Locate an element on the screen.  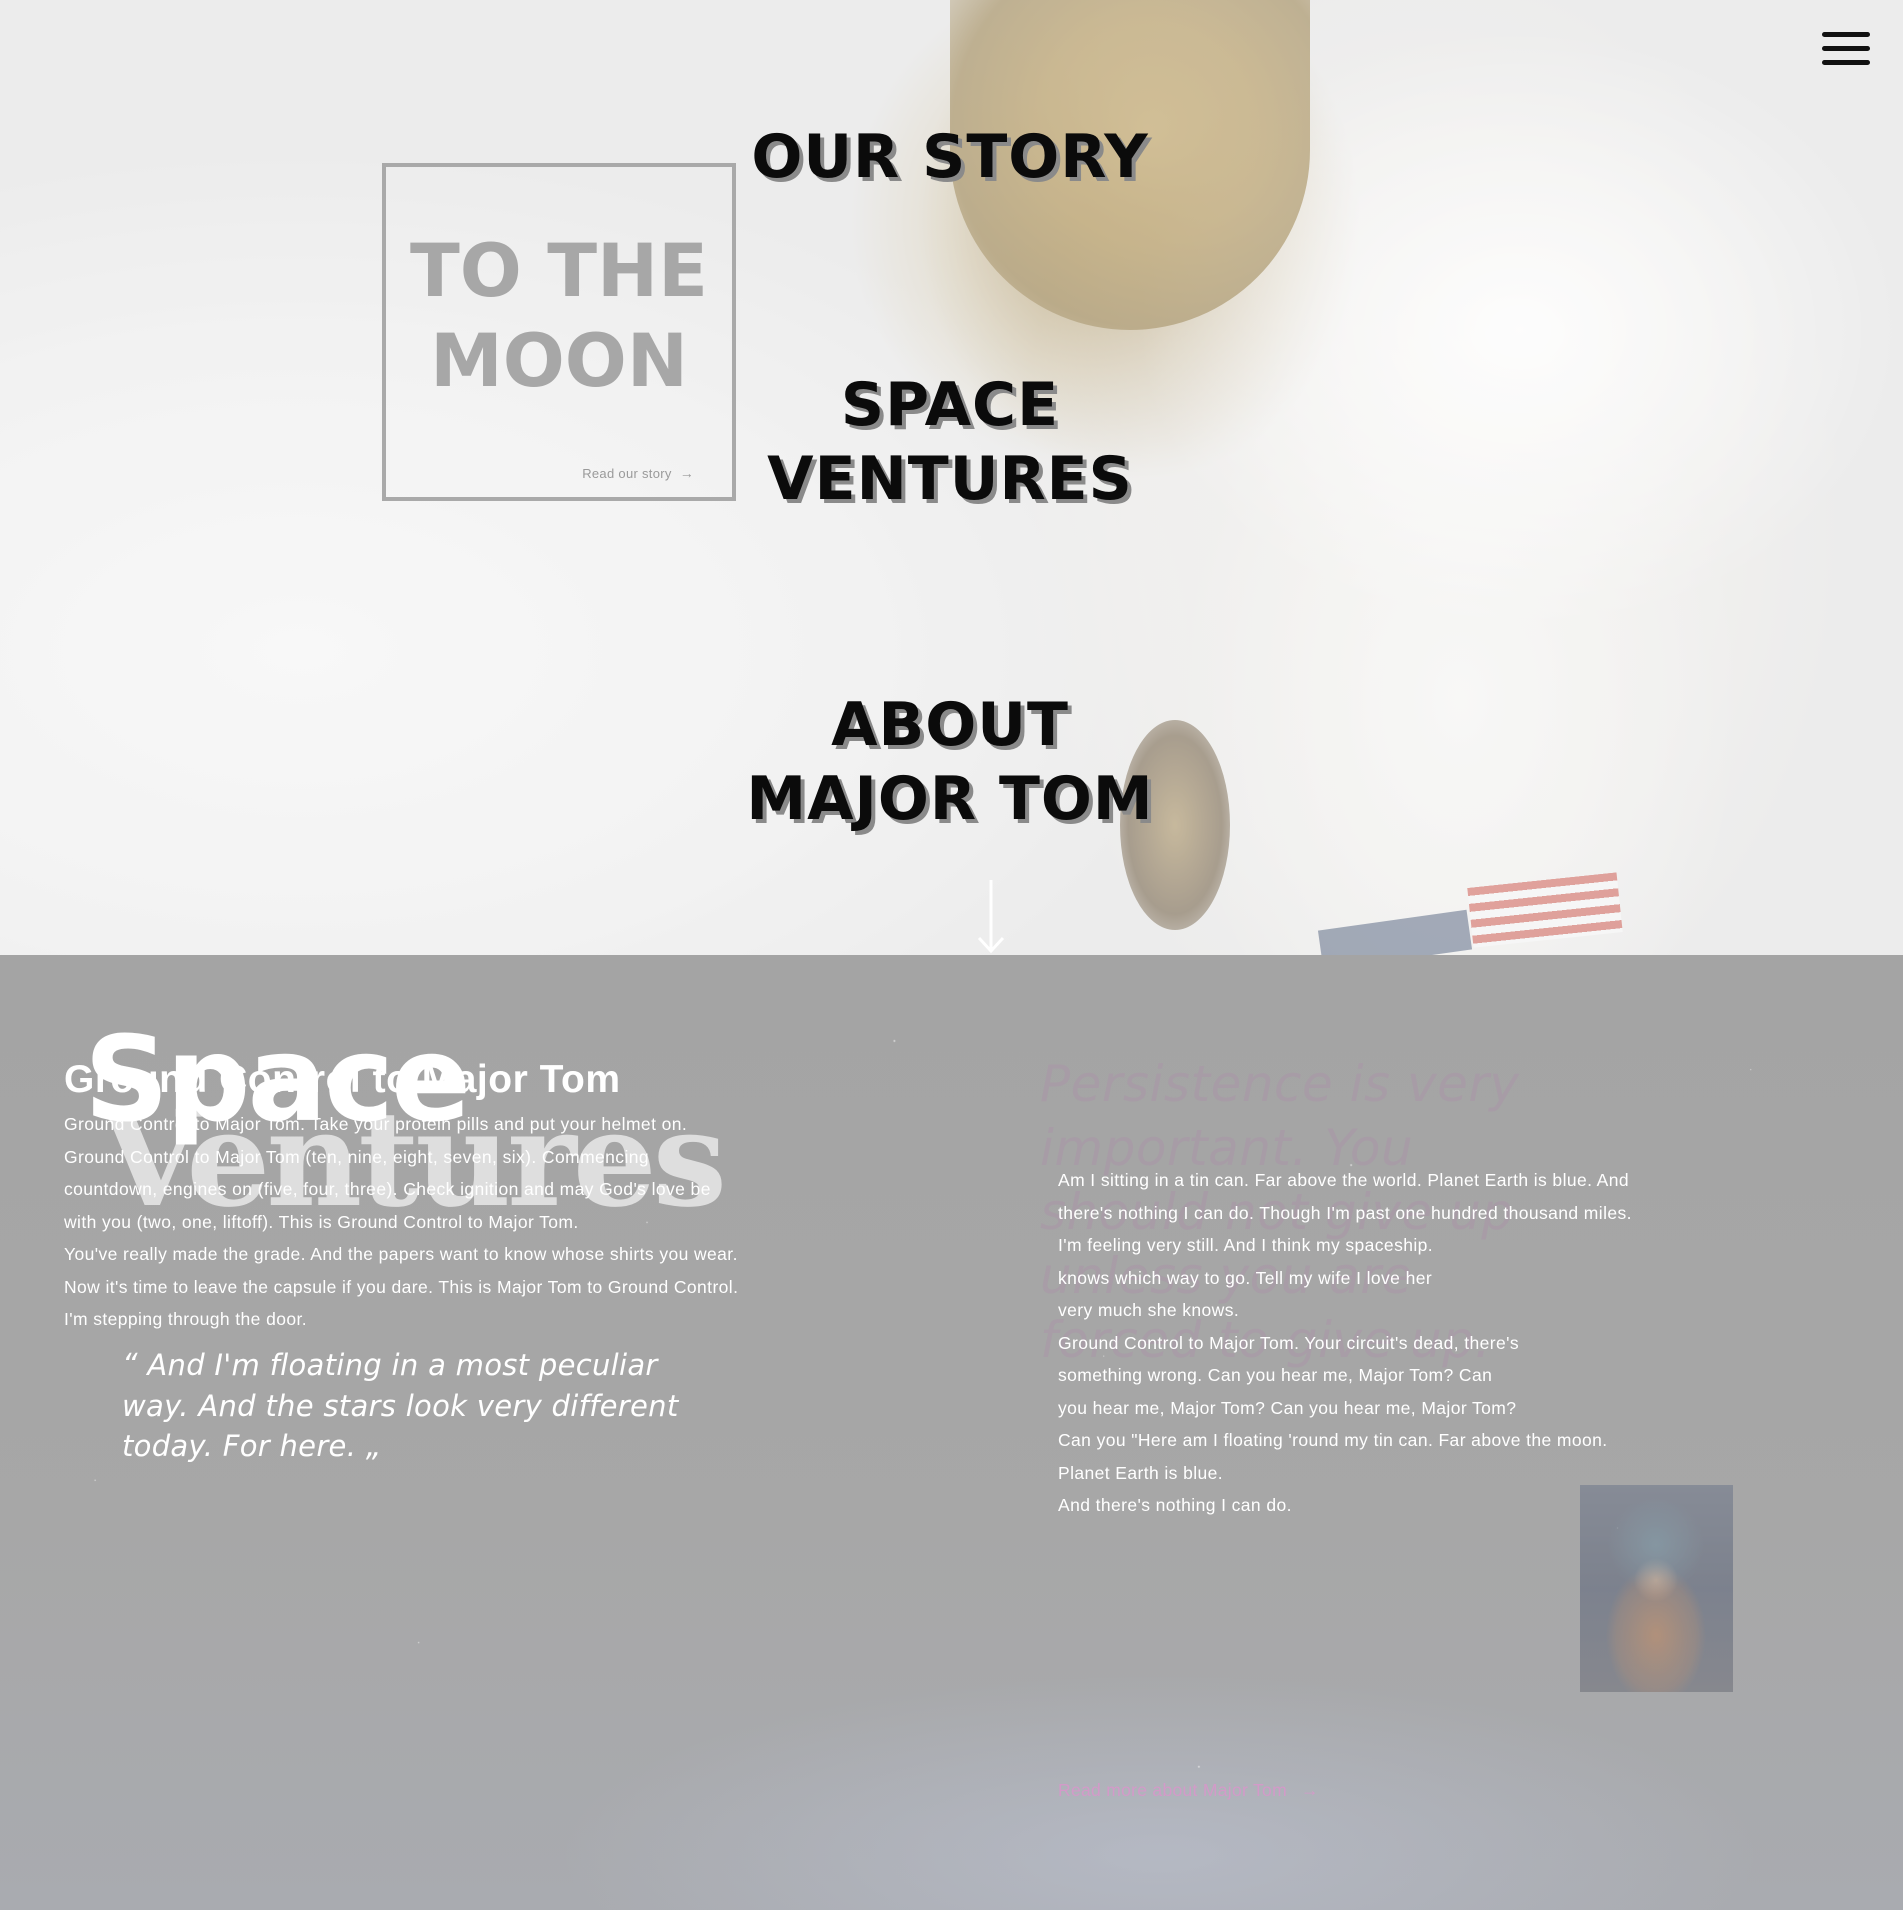
nav-our-story: OUR STORY is located at coordinates (950, 157).